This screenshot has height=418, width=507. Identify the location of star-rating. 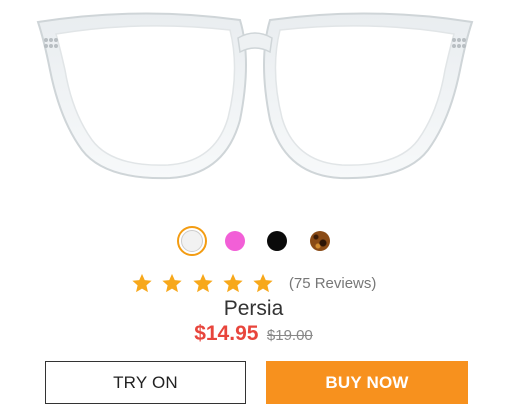
(205, 283).